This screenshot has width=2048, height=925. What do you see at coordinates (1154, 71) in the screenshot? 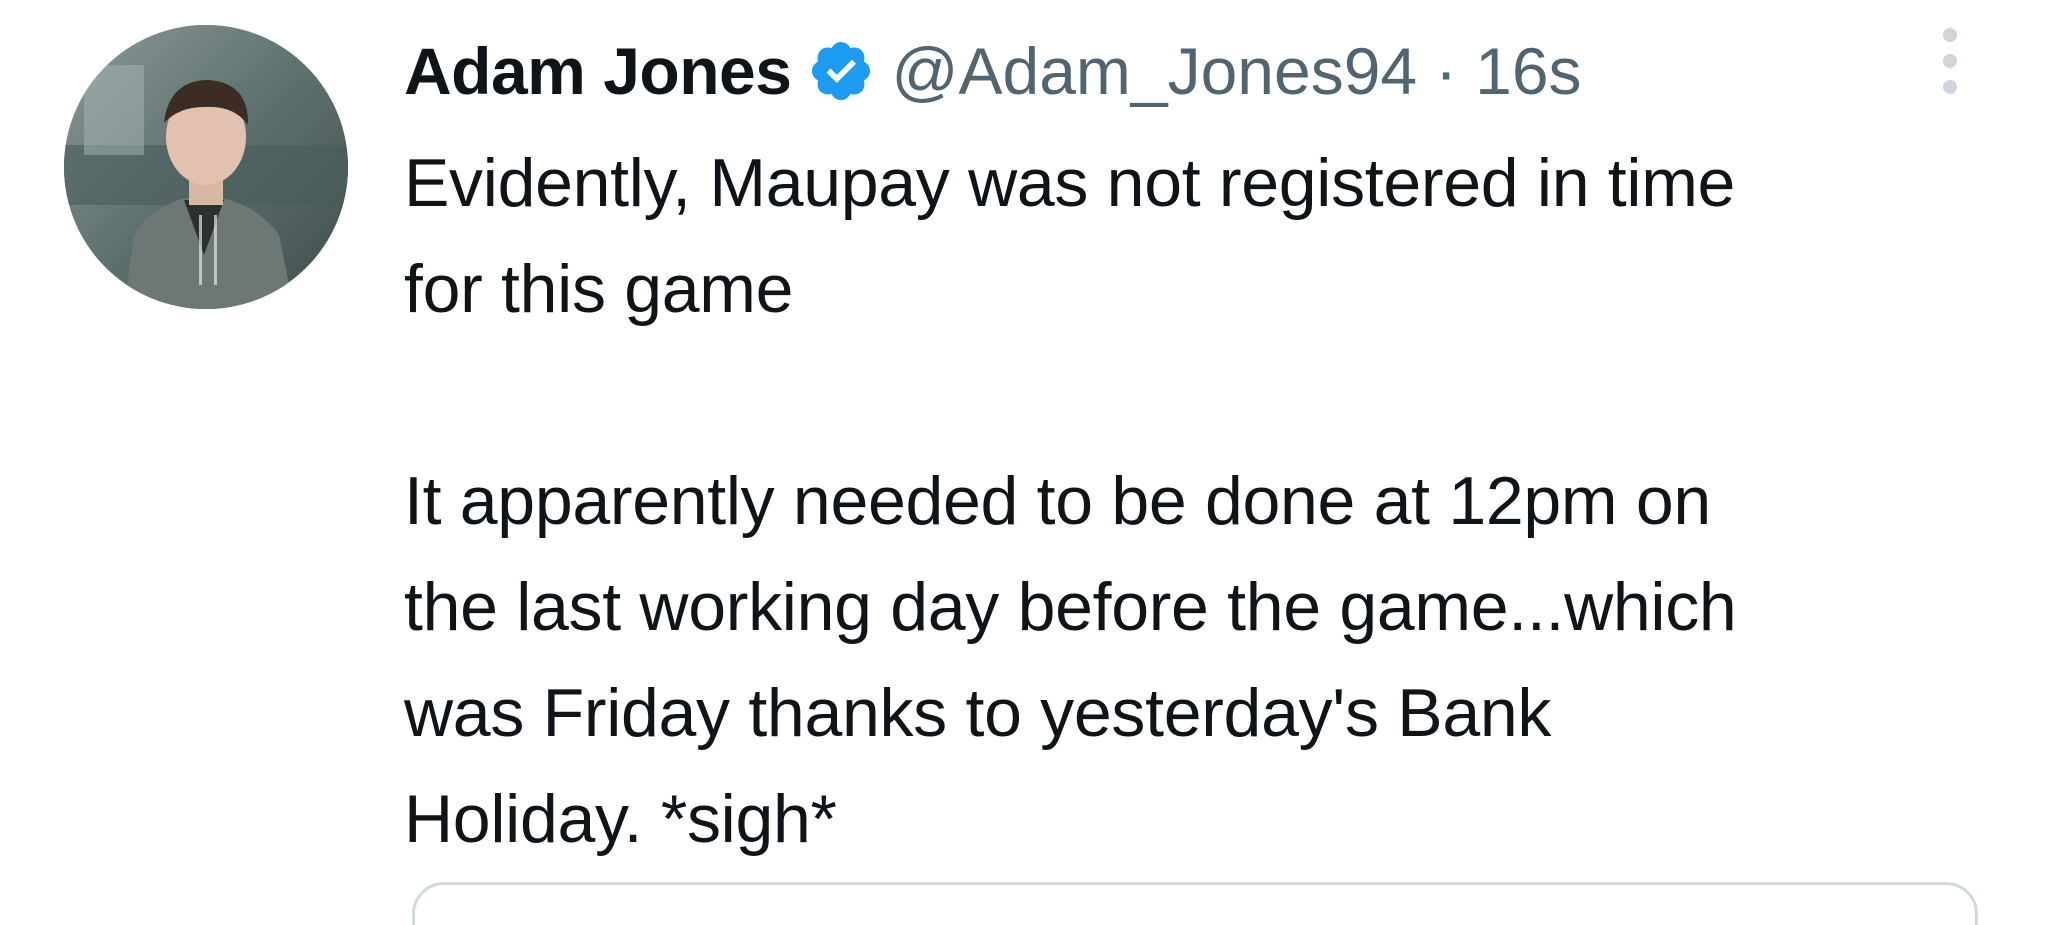
I see `author-handle: @Adam_Jones94` at bounding box center [1154, 71].